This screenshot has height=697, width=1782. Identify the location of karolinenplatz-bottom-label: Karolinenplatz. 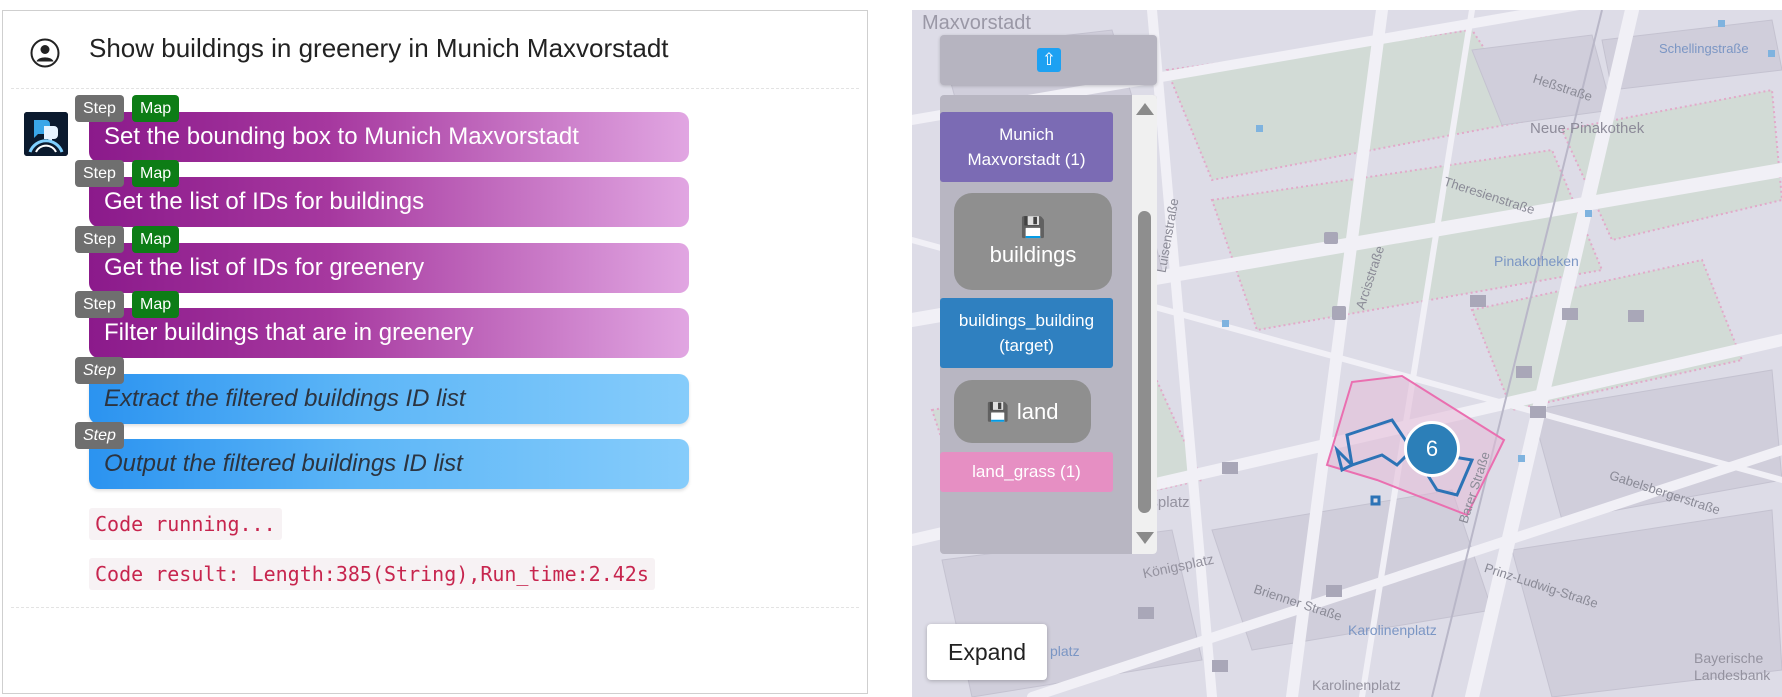
(1356, 685).